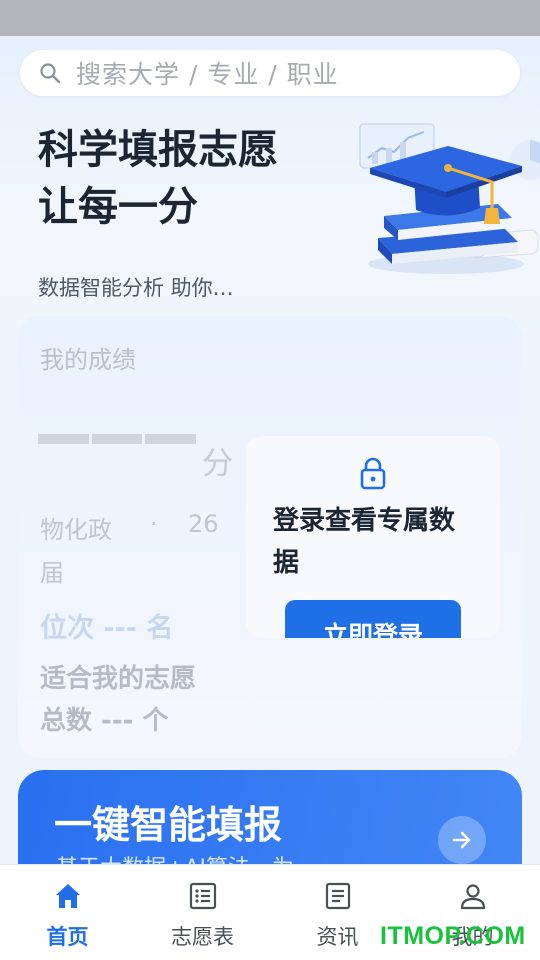 The width and height of the screenshot is (540, 960). I want to click on tab-application-list: 志愿表, so click(202, 912).